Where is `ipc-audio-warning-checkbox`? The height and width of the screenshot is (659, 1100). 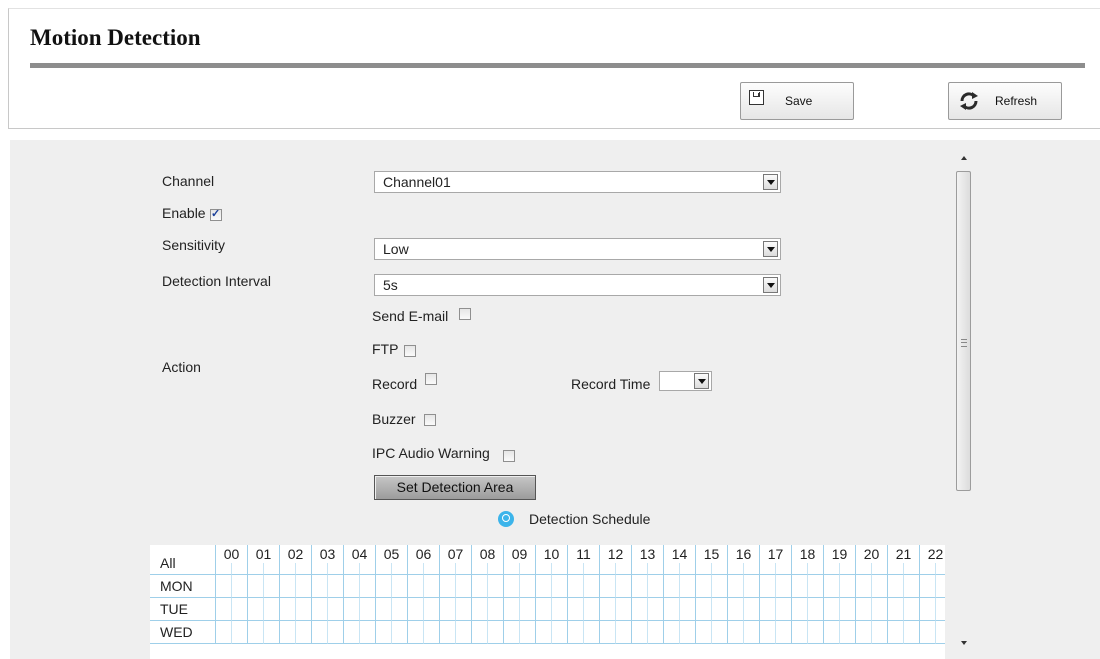
ipc-audio-warning-checkbox is located at coordinates (509, 456).